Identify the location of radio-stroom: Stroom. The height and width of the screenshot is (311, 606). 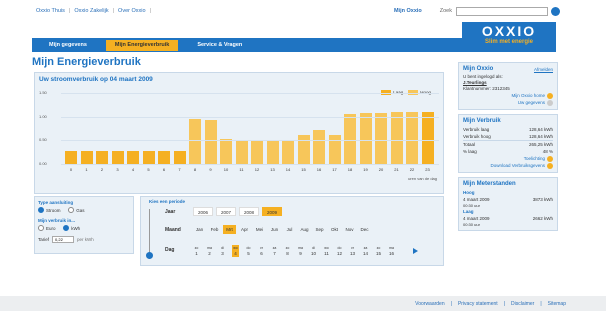
(49, 210).